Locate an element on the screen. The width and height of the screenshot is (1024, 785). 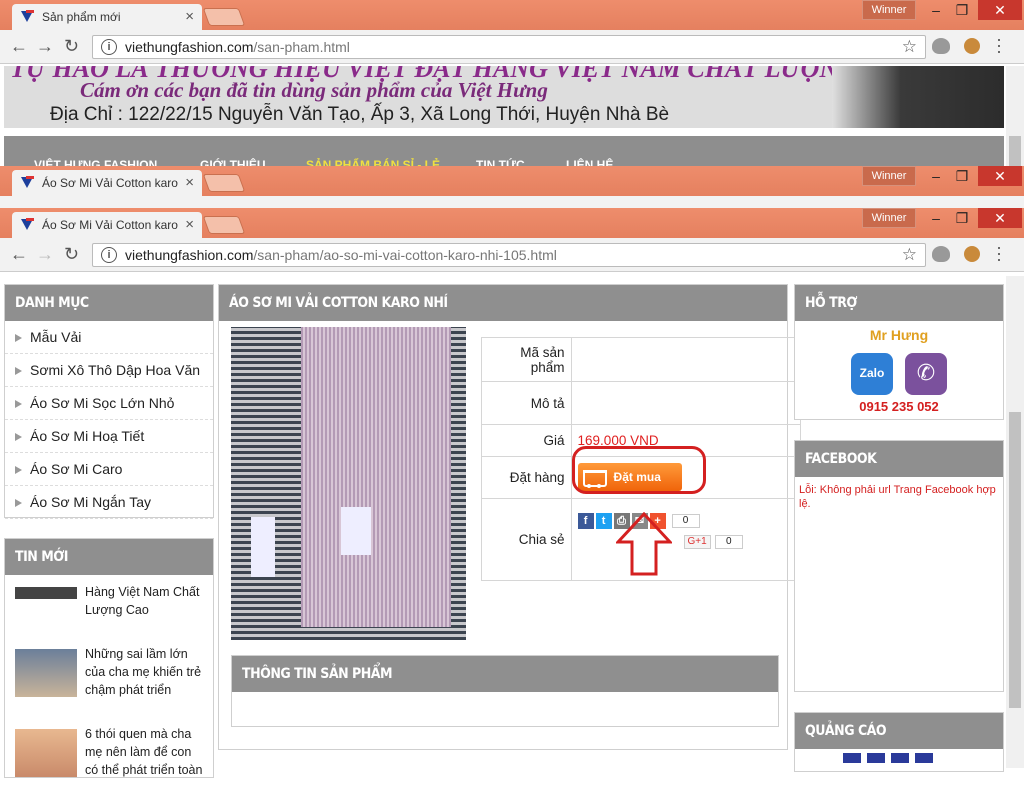
twitter-icon: t is located at coordinates (603, 521).